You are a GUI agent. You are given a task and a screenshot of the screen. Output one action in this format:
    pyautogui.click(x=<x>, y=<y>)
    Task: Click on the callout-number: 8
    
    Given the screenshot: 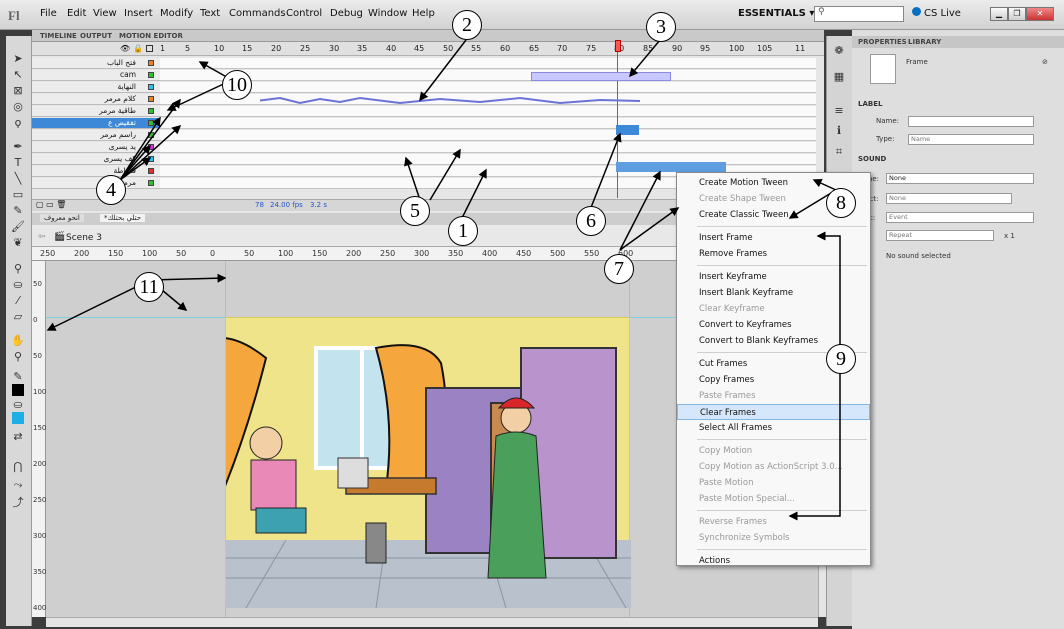 What is the action you would take?
    pyautogui.click(x=841, y=203)
    